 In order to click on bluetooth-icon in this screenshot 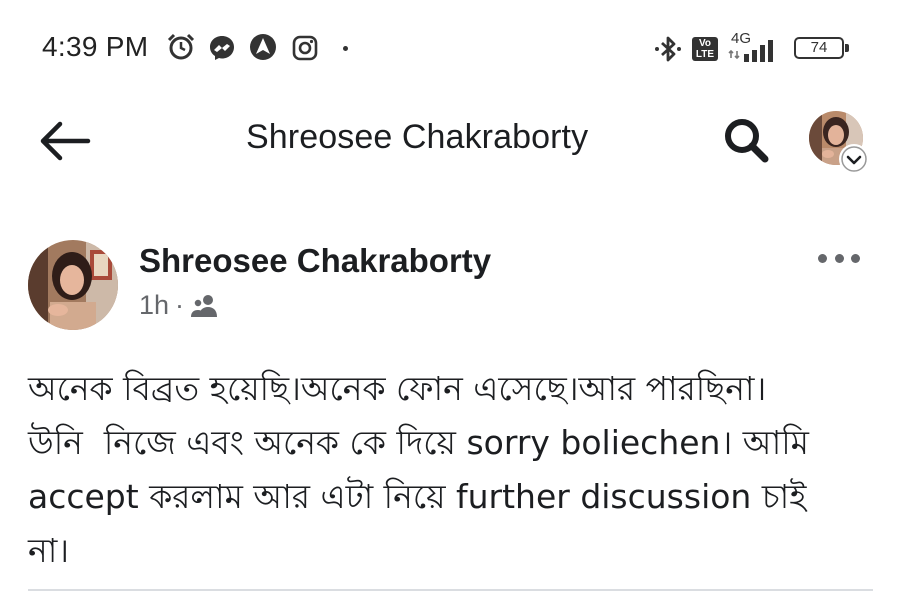, I will do `click(668, 49)`.